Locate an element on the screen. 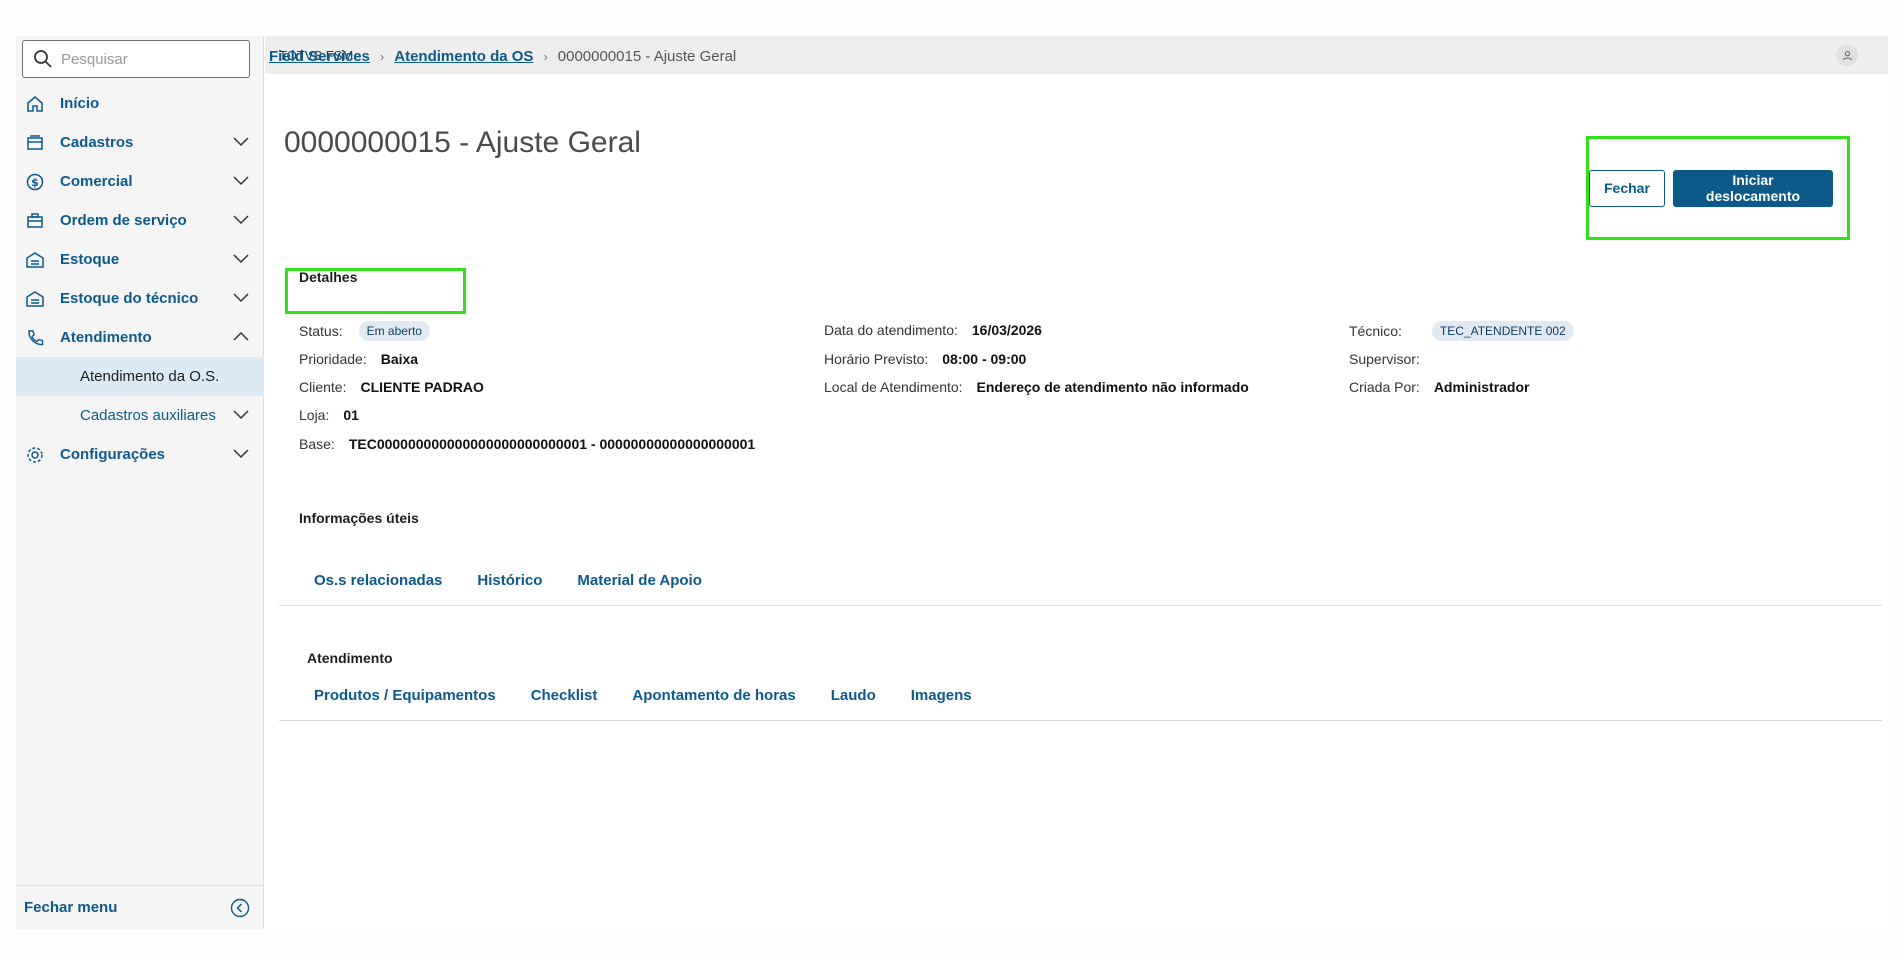 This screenshot has width=1901, height=958. tab-products-equipment: Produtos / Equipamentos is located at coordinates (405, 695).